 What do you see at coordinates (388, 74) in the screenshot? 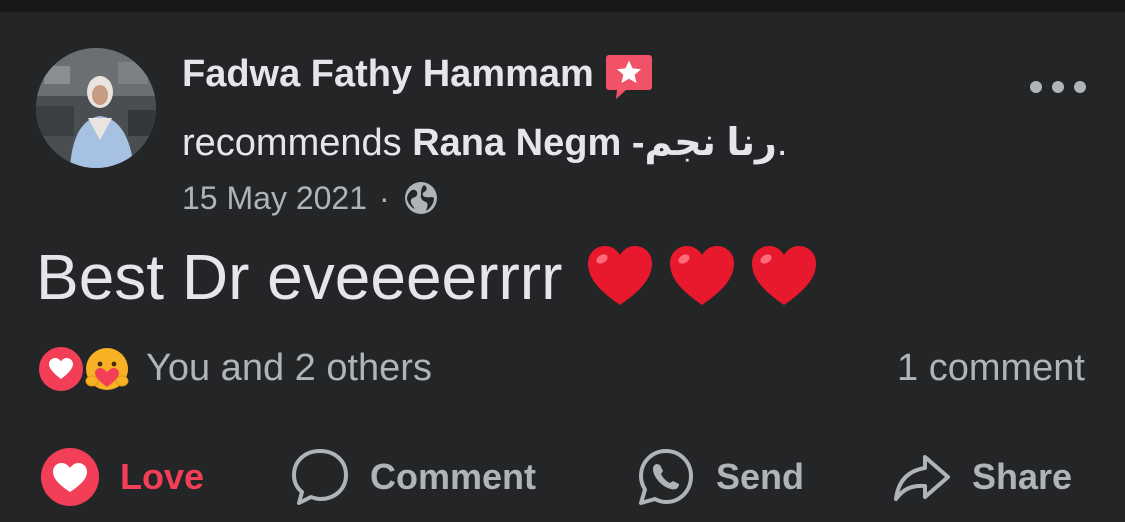
I see `author-name: Fadwa Fathy Hammam` at bounding box center [388, 74].